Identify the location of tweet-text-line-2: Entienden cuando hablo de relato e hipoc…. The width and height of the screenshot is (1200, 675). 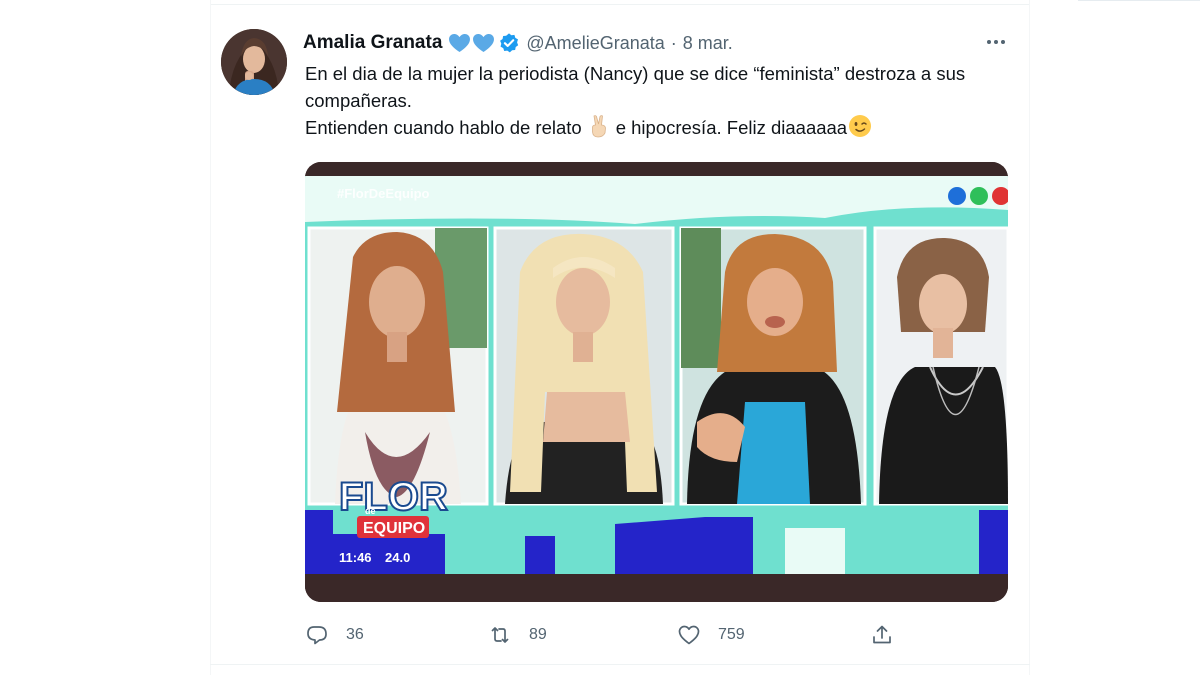
(655, 130).